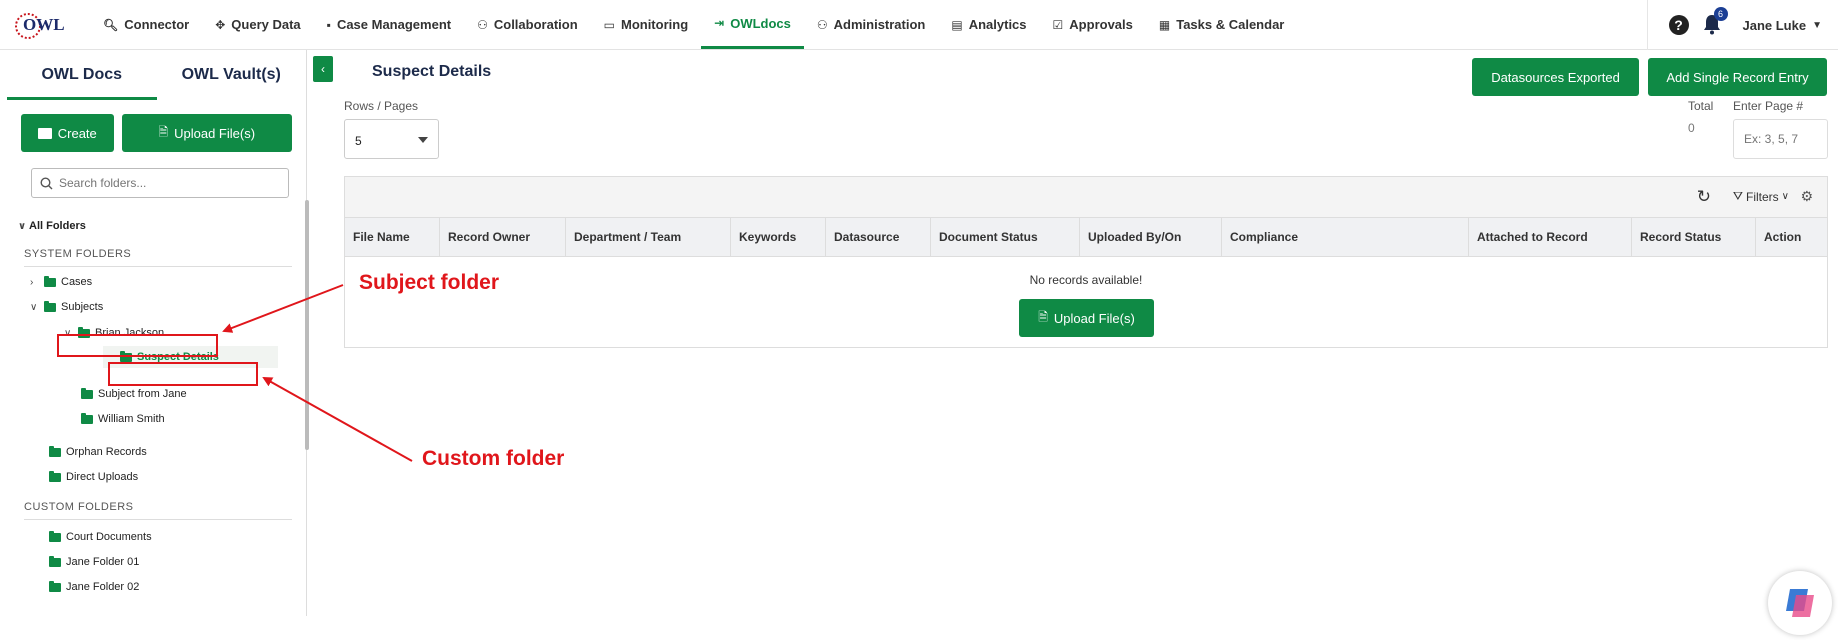 This screenshot has height=640, width=1838. What do you see at coordinates (1704, 197) in the screenshot?
I see `refresh-icon: ↻` at bounding box center [1704, 197].